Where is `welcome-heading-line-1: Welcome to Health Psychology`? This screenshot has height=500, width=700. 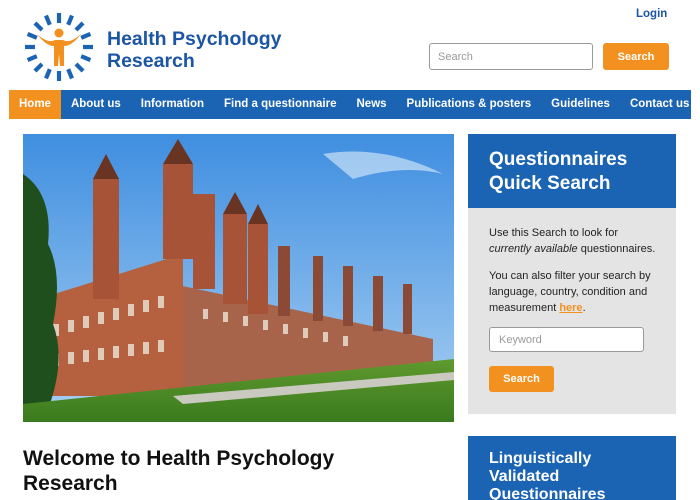 welcome-heading-line-1: Welcome to Health Psychology is located at coordinates (179, 458).